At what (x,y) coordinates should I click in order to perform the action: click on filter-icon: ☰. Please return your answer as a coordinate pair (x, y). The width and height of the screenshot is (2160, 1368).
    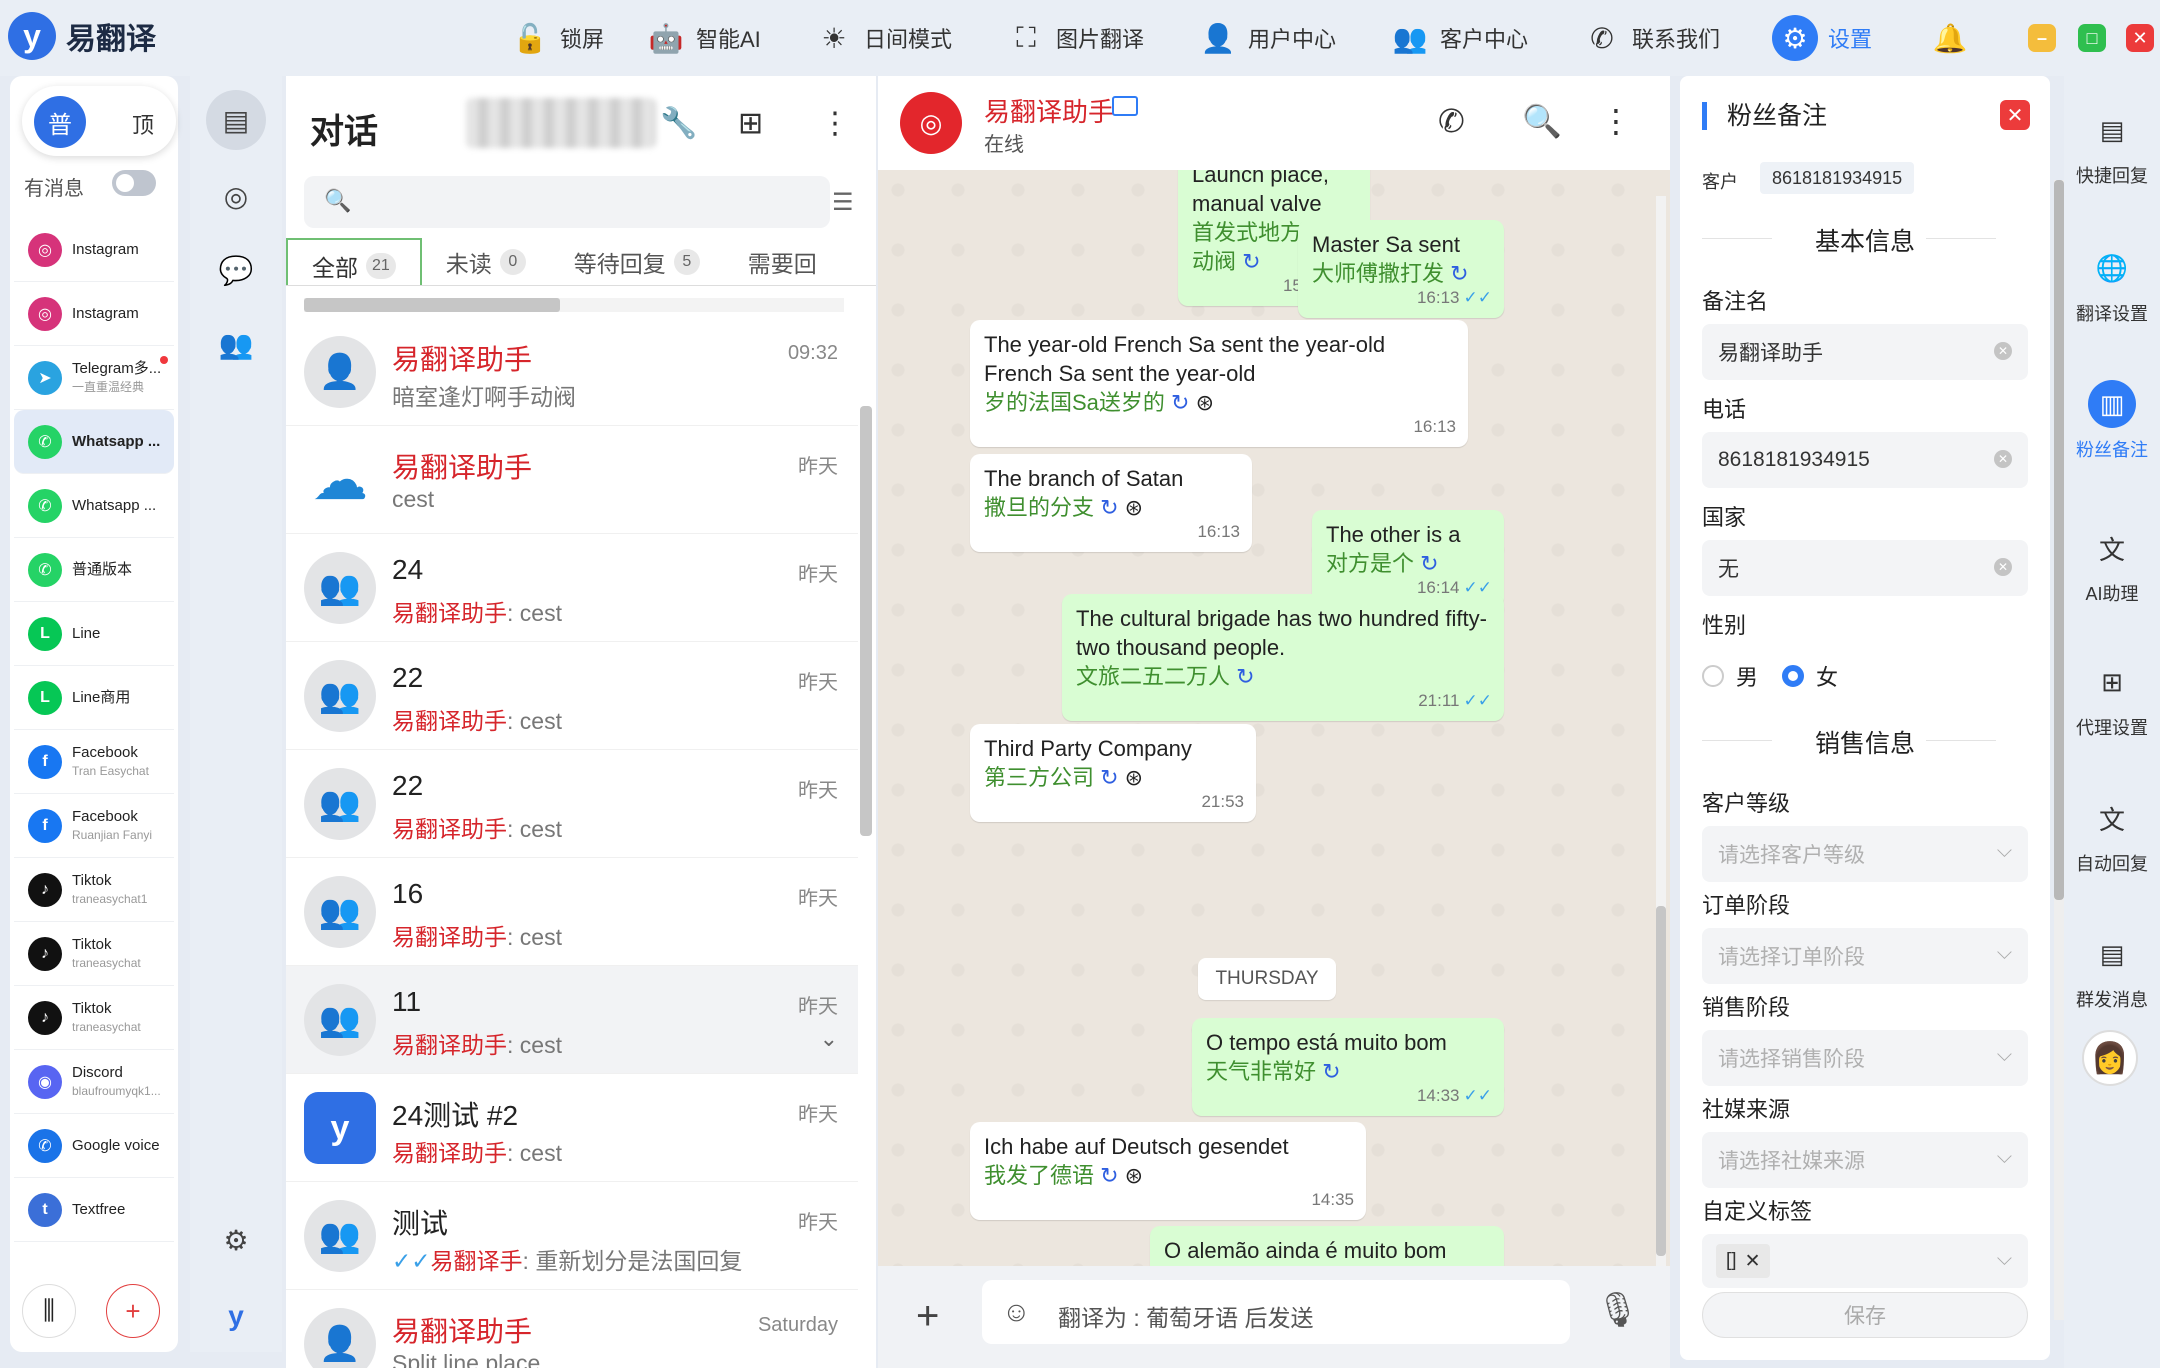
    Looking at the image, I should click on (843, 202).